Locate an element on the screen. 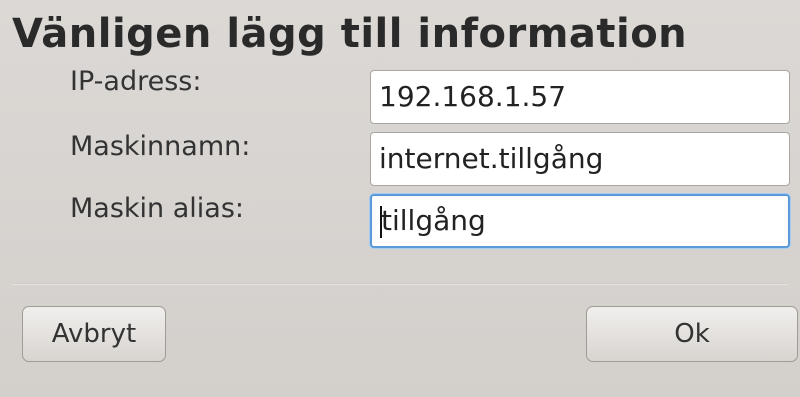 Image resolution: width=800 pixels, height=397 pixels. cancel-button: Avbryt is located at coordinates (94, 334).